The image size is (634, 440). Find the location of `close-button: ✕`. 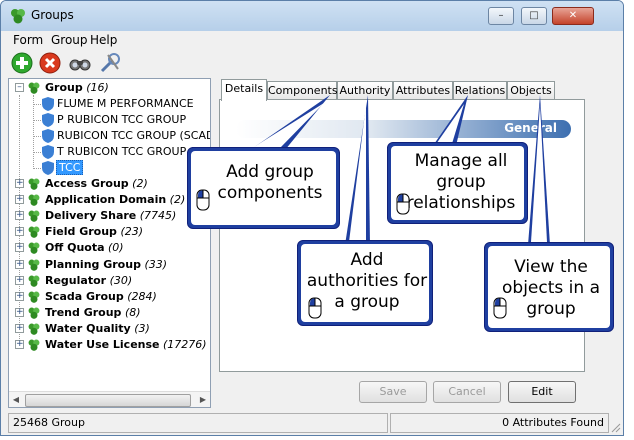

close-button: ✕ is located at coordinates (573, 16).